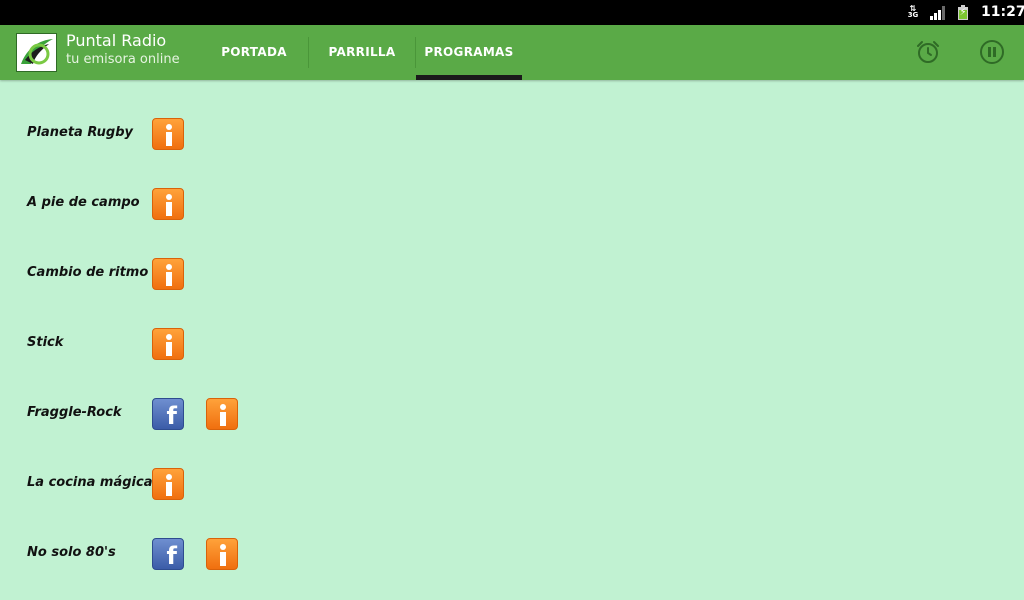 The height and width of the screenshot is (600, 1024). Describe the element at coordinates (928, 52) in the screenshot. I see `alarm-clock-icon` at that location.